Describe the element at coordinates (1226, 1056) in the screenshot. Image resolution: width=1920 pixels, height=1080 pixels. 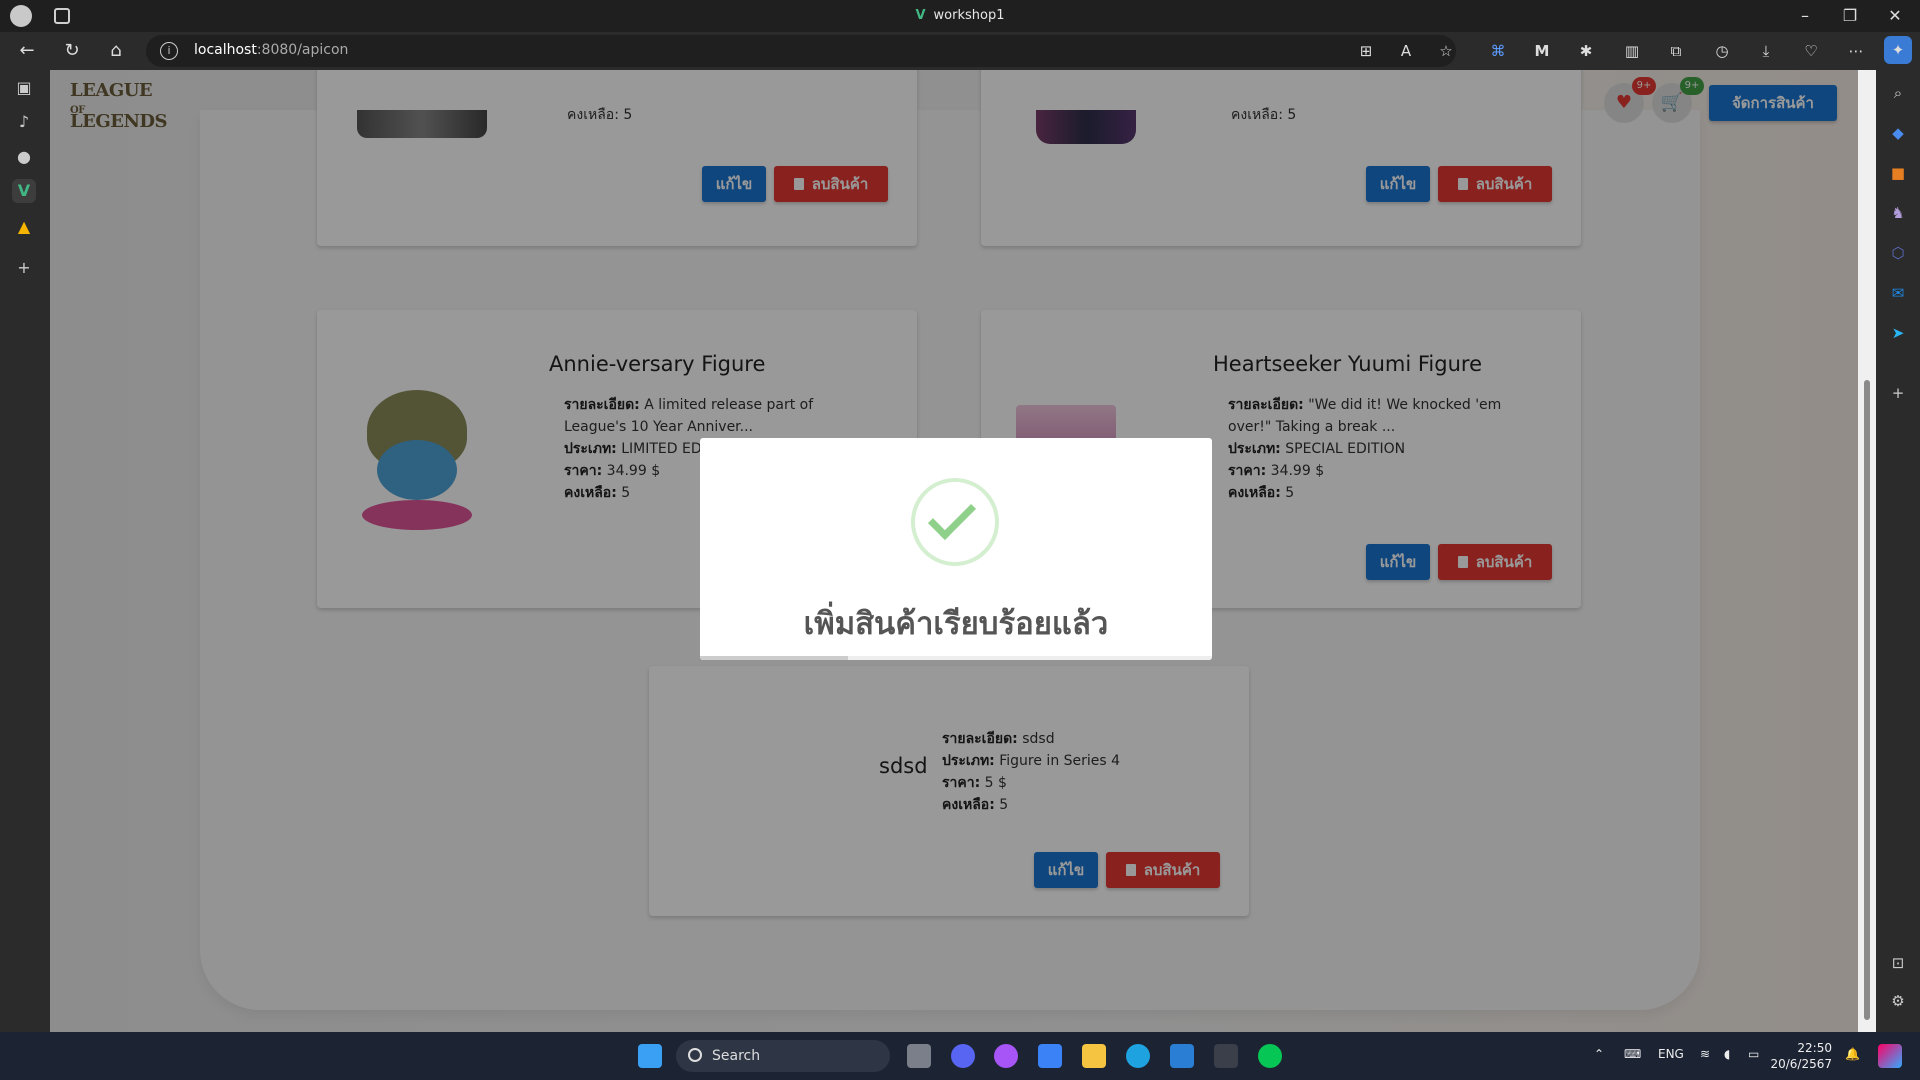
I see `terminal-icon` at that location.